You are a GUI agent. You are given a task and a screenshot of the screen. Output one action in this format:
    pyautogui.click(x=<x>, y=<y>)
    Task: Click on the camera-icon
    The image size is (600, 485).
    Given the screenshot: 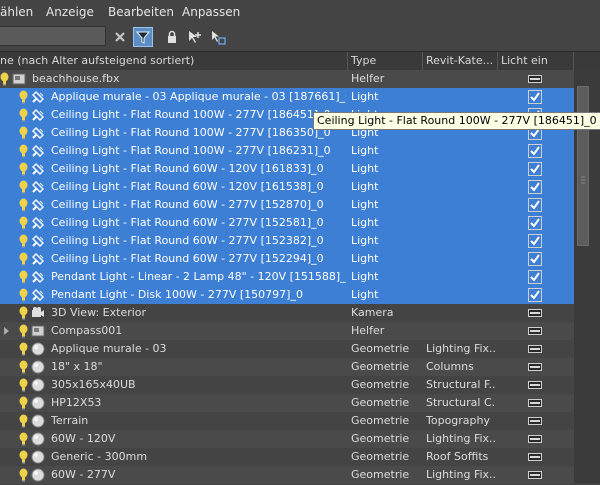 What is the action you would take?
    pyautogui.click(x=38, y=313)
    